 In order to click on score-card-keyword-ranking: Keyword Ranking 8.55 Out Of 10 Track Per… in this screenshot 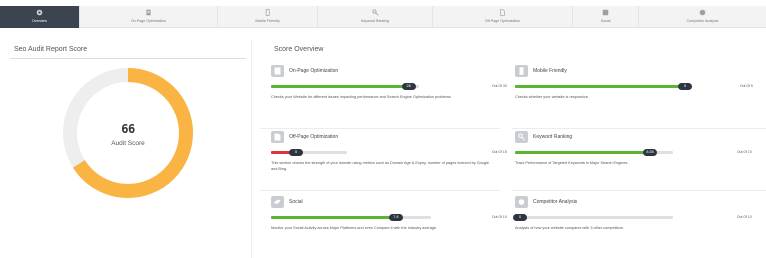, I will do `click(635, 151)`.